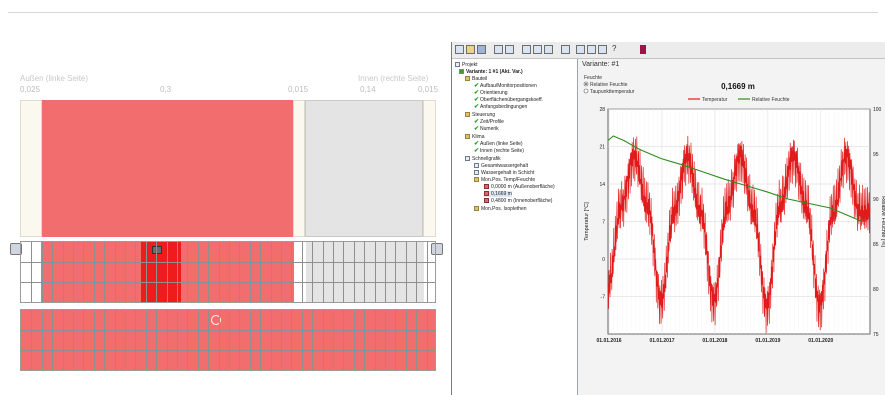 The height and width of the screenshot is (395, 885). Describe the element at coordinates (499, 151) in the screenshot. I see `tree-item-climate-inside: ✔Innen (rechte Seite)` at that location.